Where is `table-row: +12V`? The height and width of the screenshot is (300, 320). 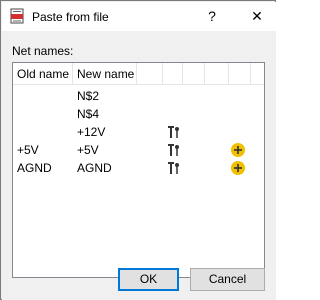 table-row: +12V is located at coordinates (138, 132).